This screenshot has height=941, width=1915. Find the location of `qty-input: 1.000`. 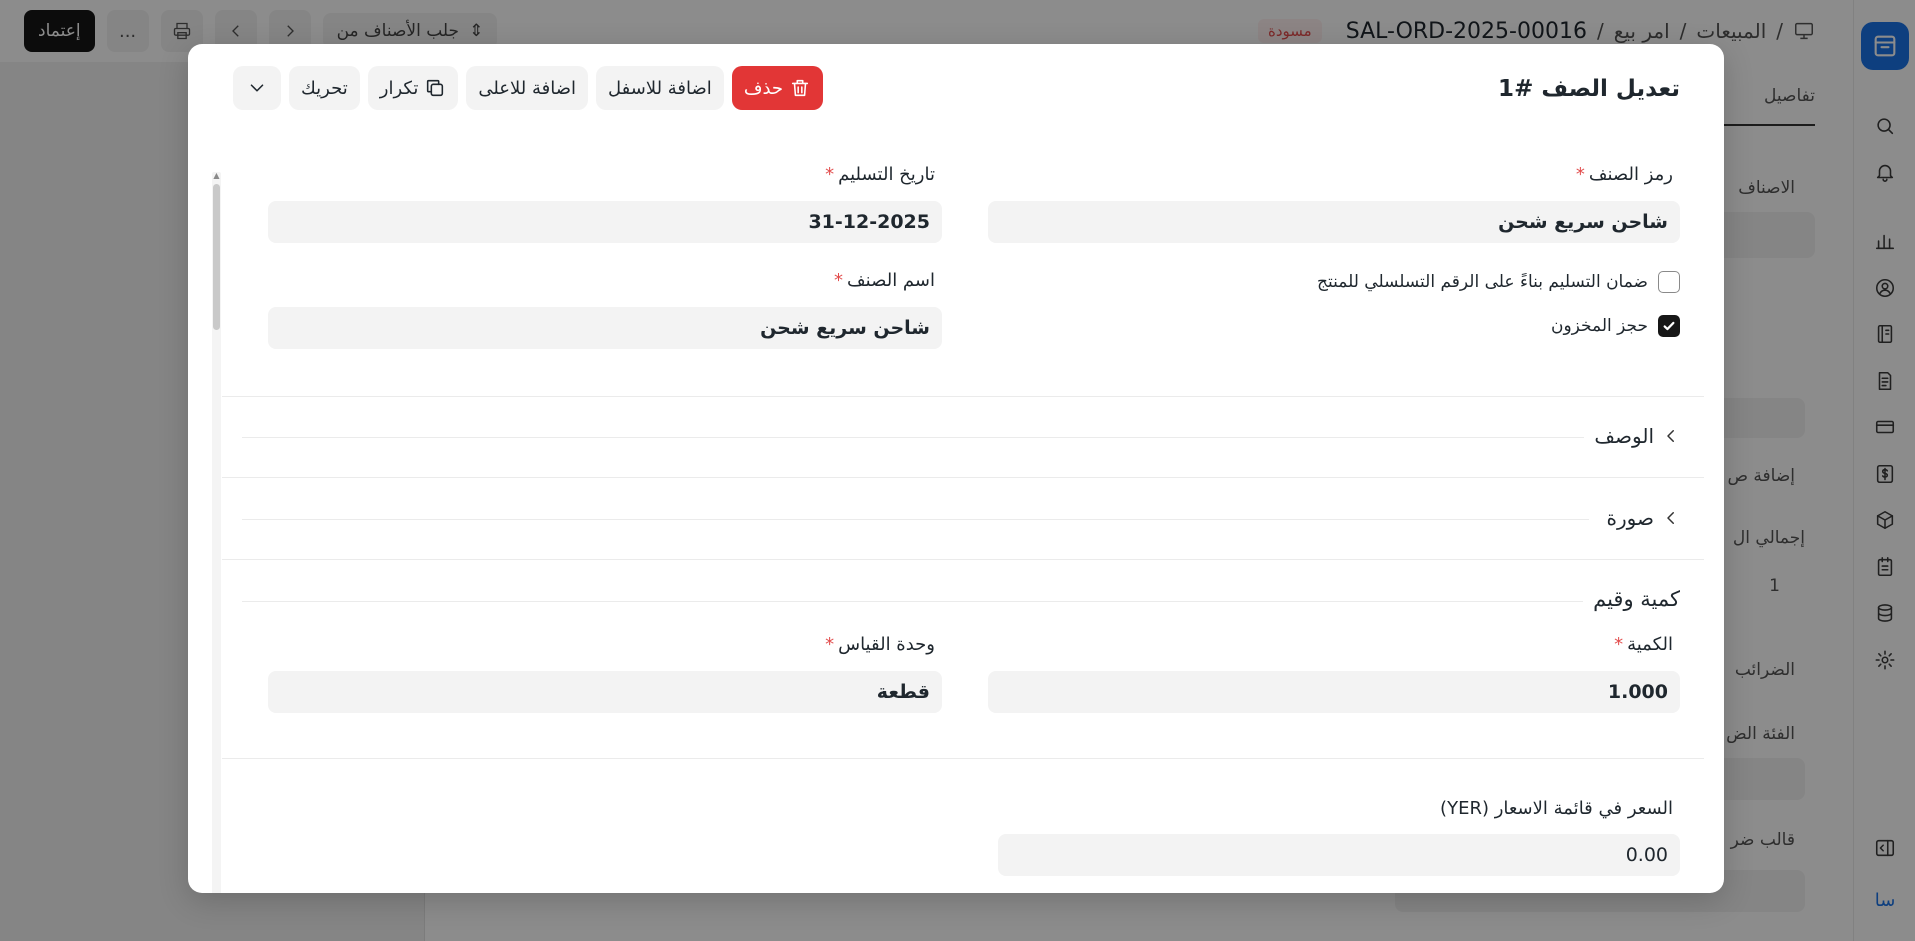

qty-input: 1.000 is located at coordinates (1334, 692).